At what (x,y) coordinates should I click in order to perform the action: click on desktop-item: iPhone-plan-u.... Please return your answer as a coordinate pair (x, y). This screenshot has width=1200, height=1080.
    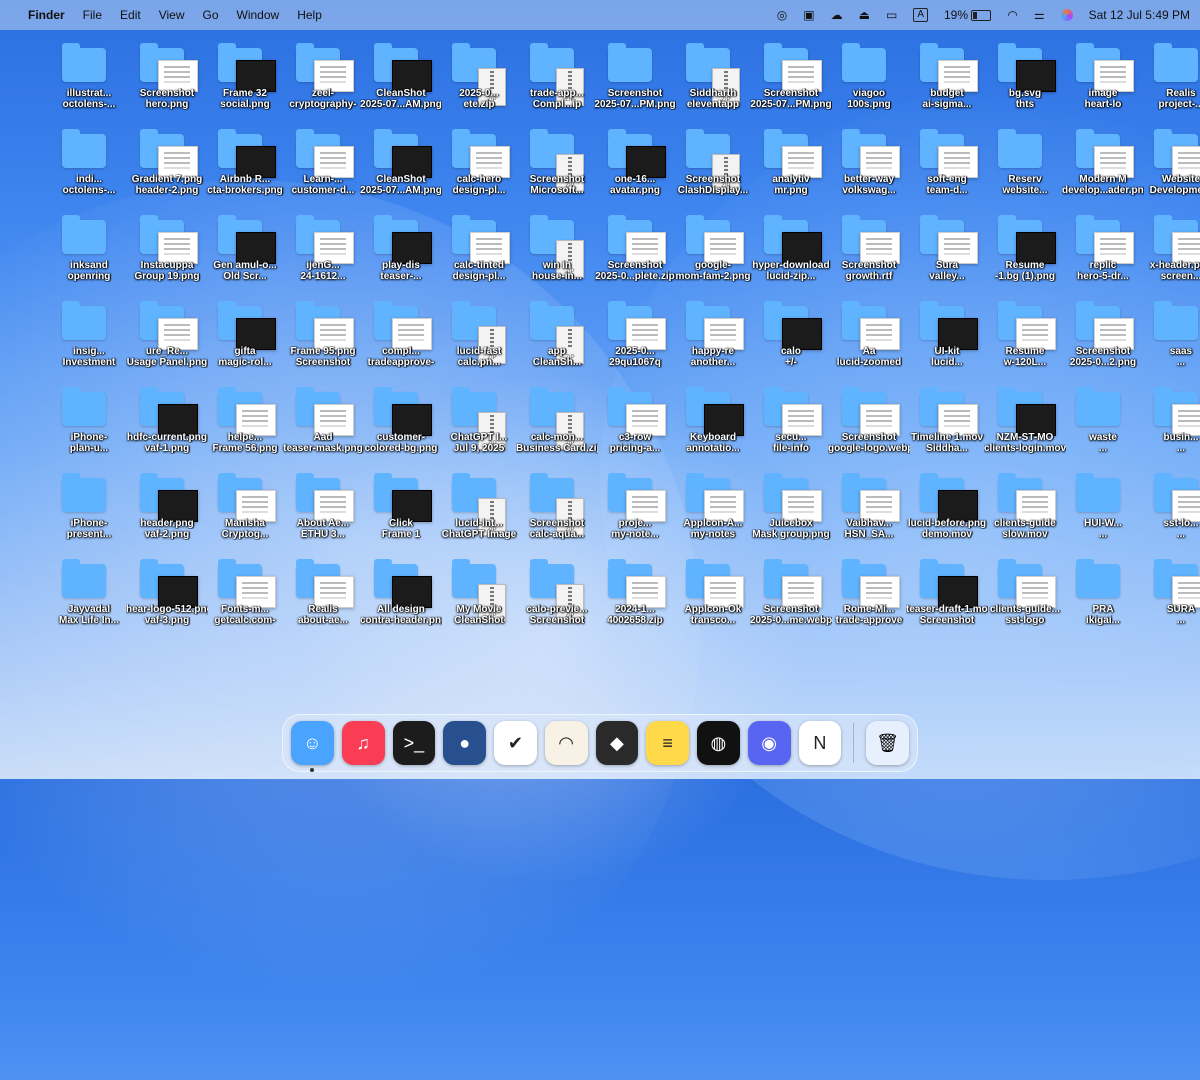
    Looking at the image, I should click on (88, 427).